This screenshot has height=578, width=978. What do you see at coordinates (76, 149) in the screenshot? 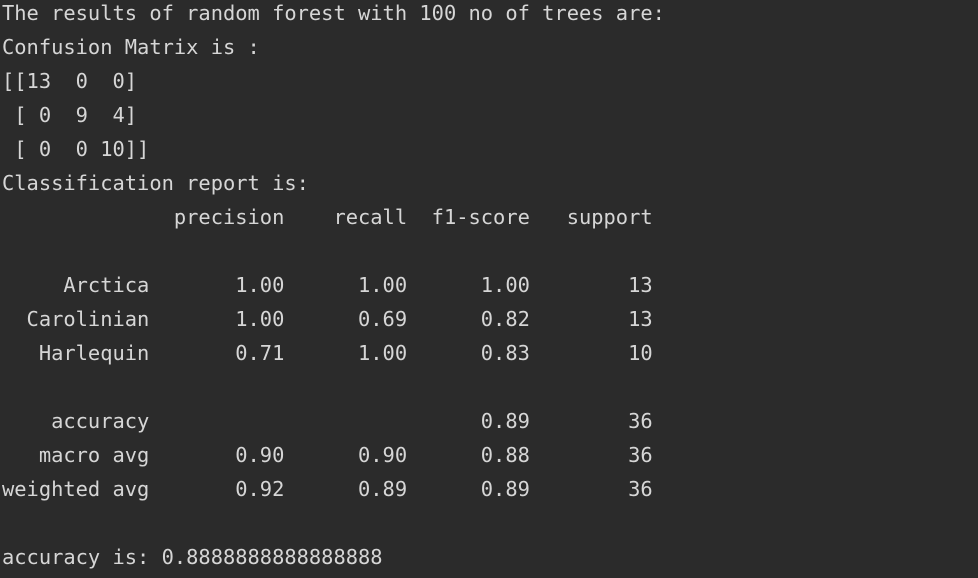
I see `output-line-matrix-row-3: [ 0 0 10]]` at bounding box center [76, 149].